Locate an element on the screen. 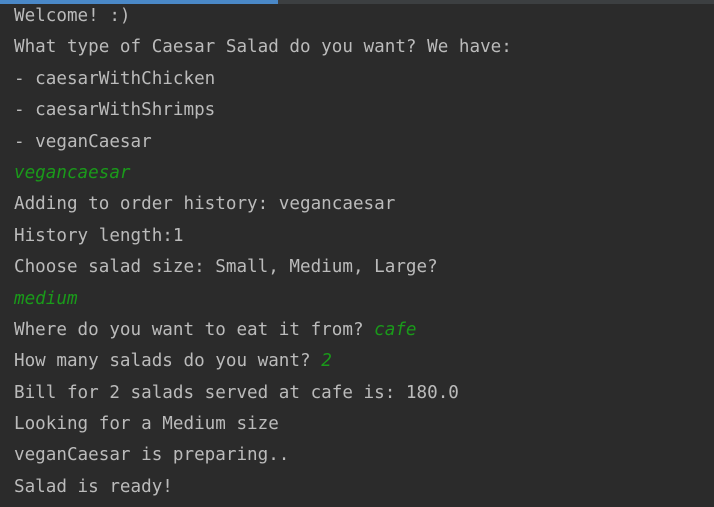 The height and width of the screenshot is (507, 714). console-line: Where do you want to eat it from? cafe is located at coordinates (364, 330).